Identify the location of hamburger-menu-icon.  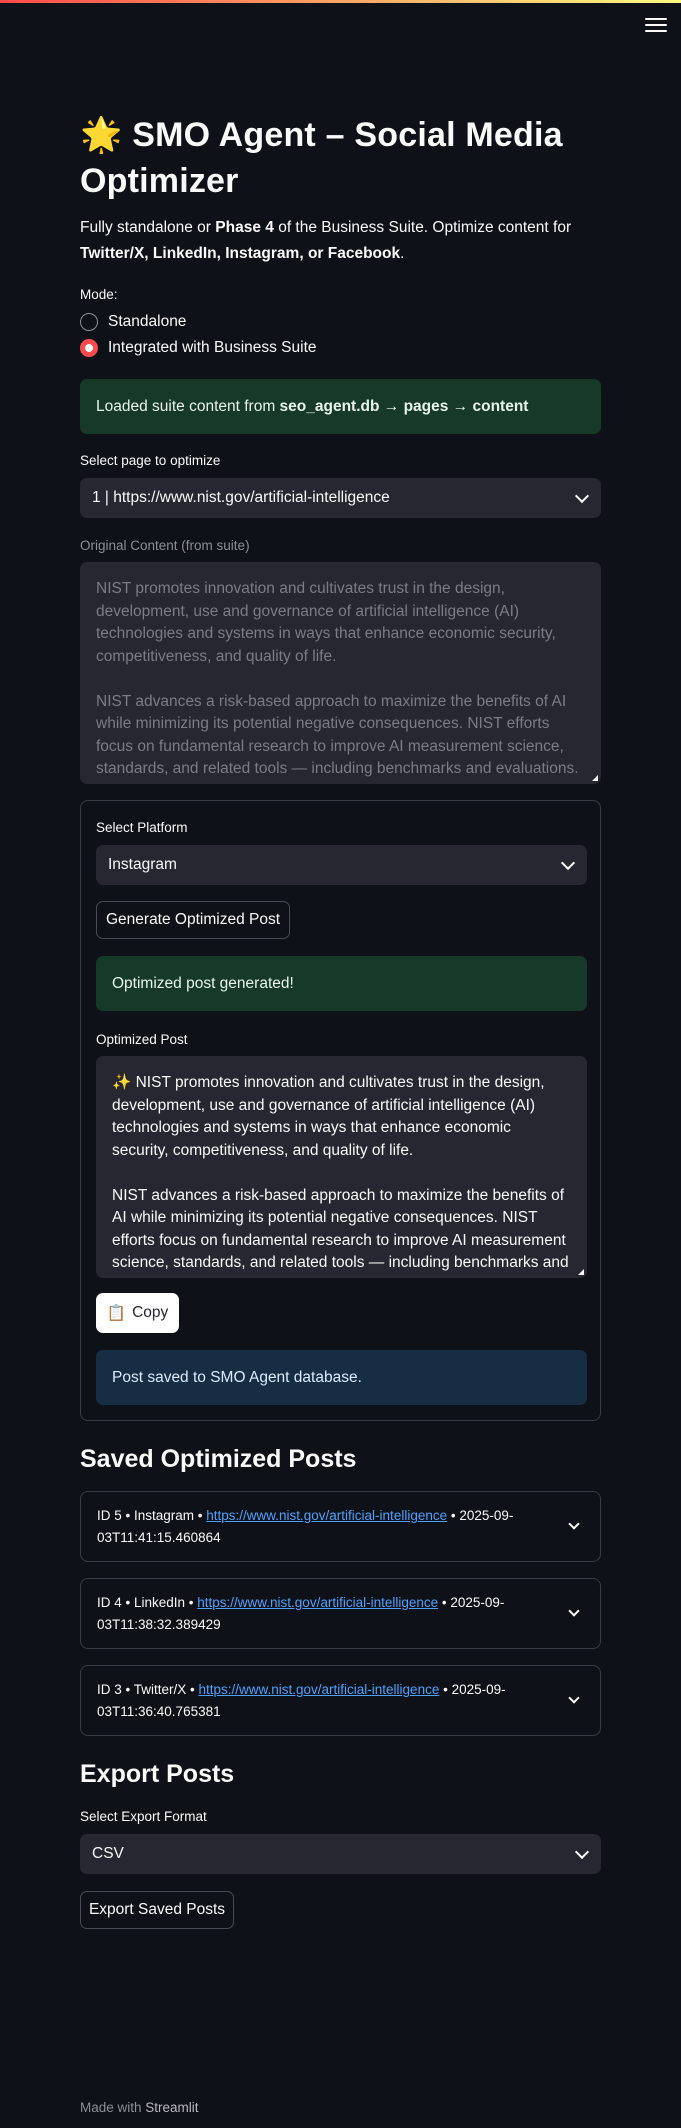
(656, 25).